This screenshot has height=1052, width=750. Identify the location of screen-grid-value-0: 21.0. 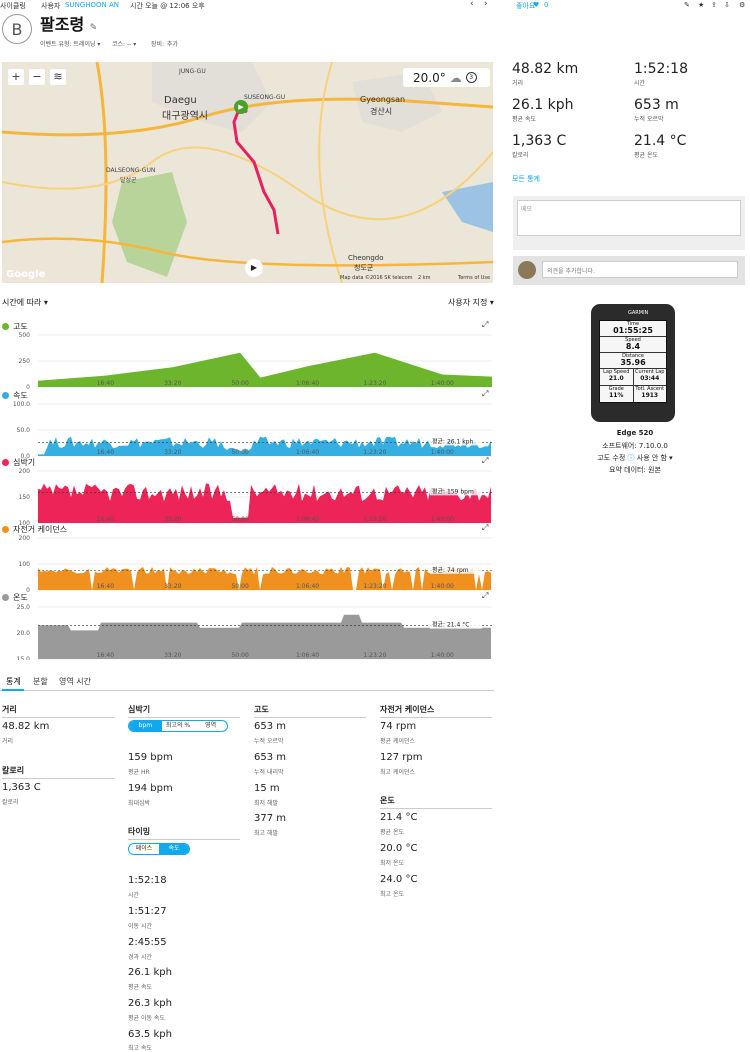
(616, 378).